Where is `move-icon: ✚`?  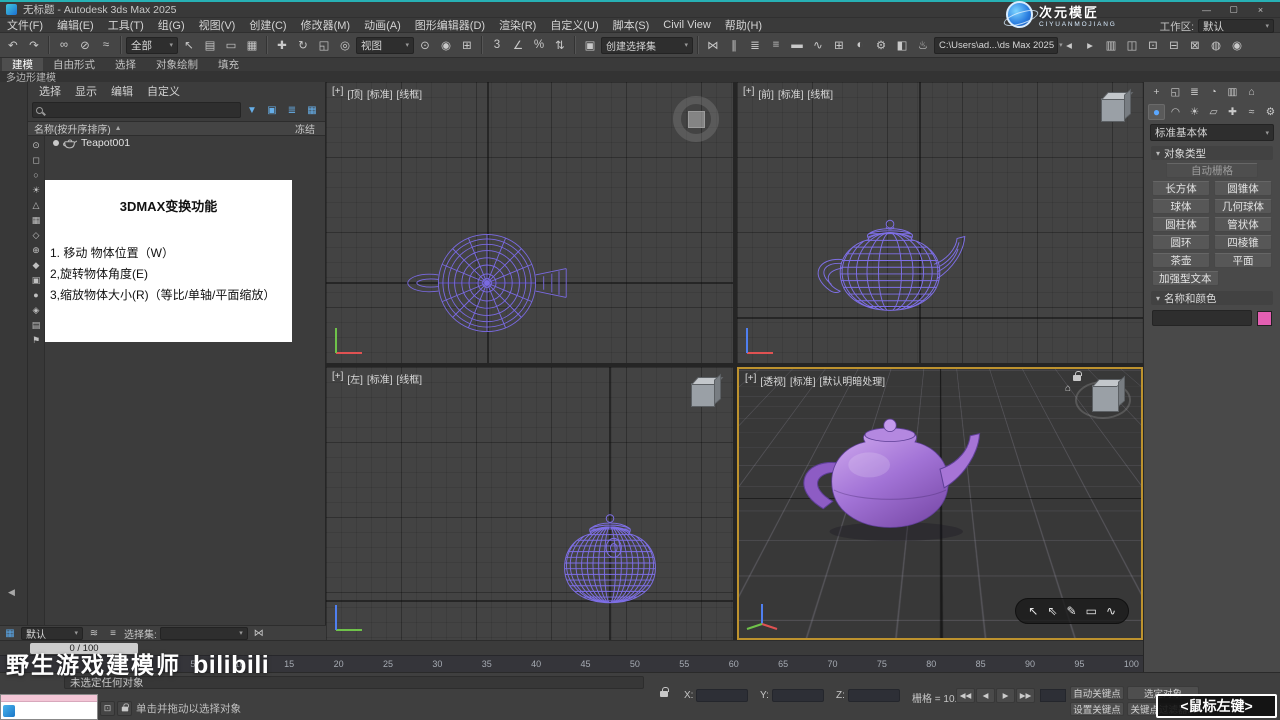
move-icon: ✚ is located at coordinates (282, 45).